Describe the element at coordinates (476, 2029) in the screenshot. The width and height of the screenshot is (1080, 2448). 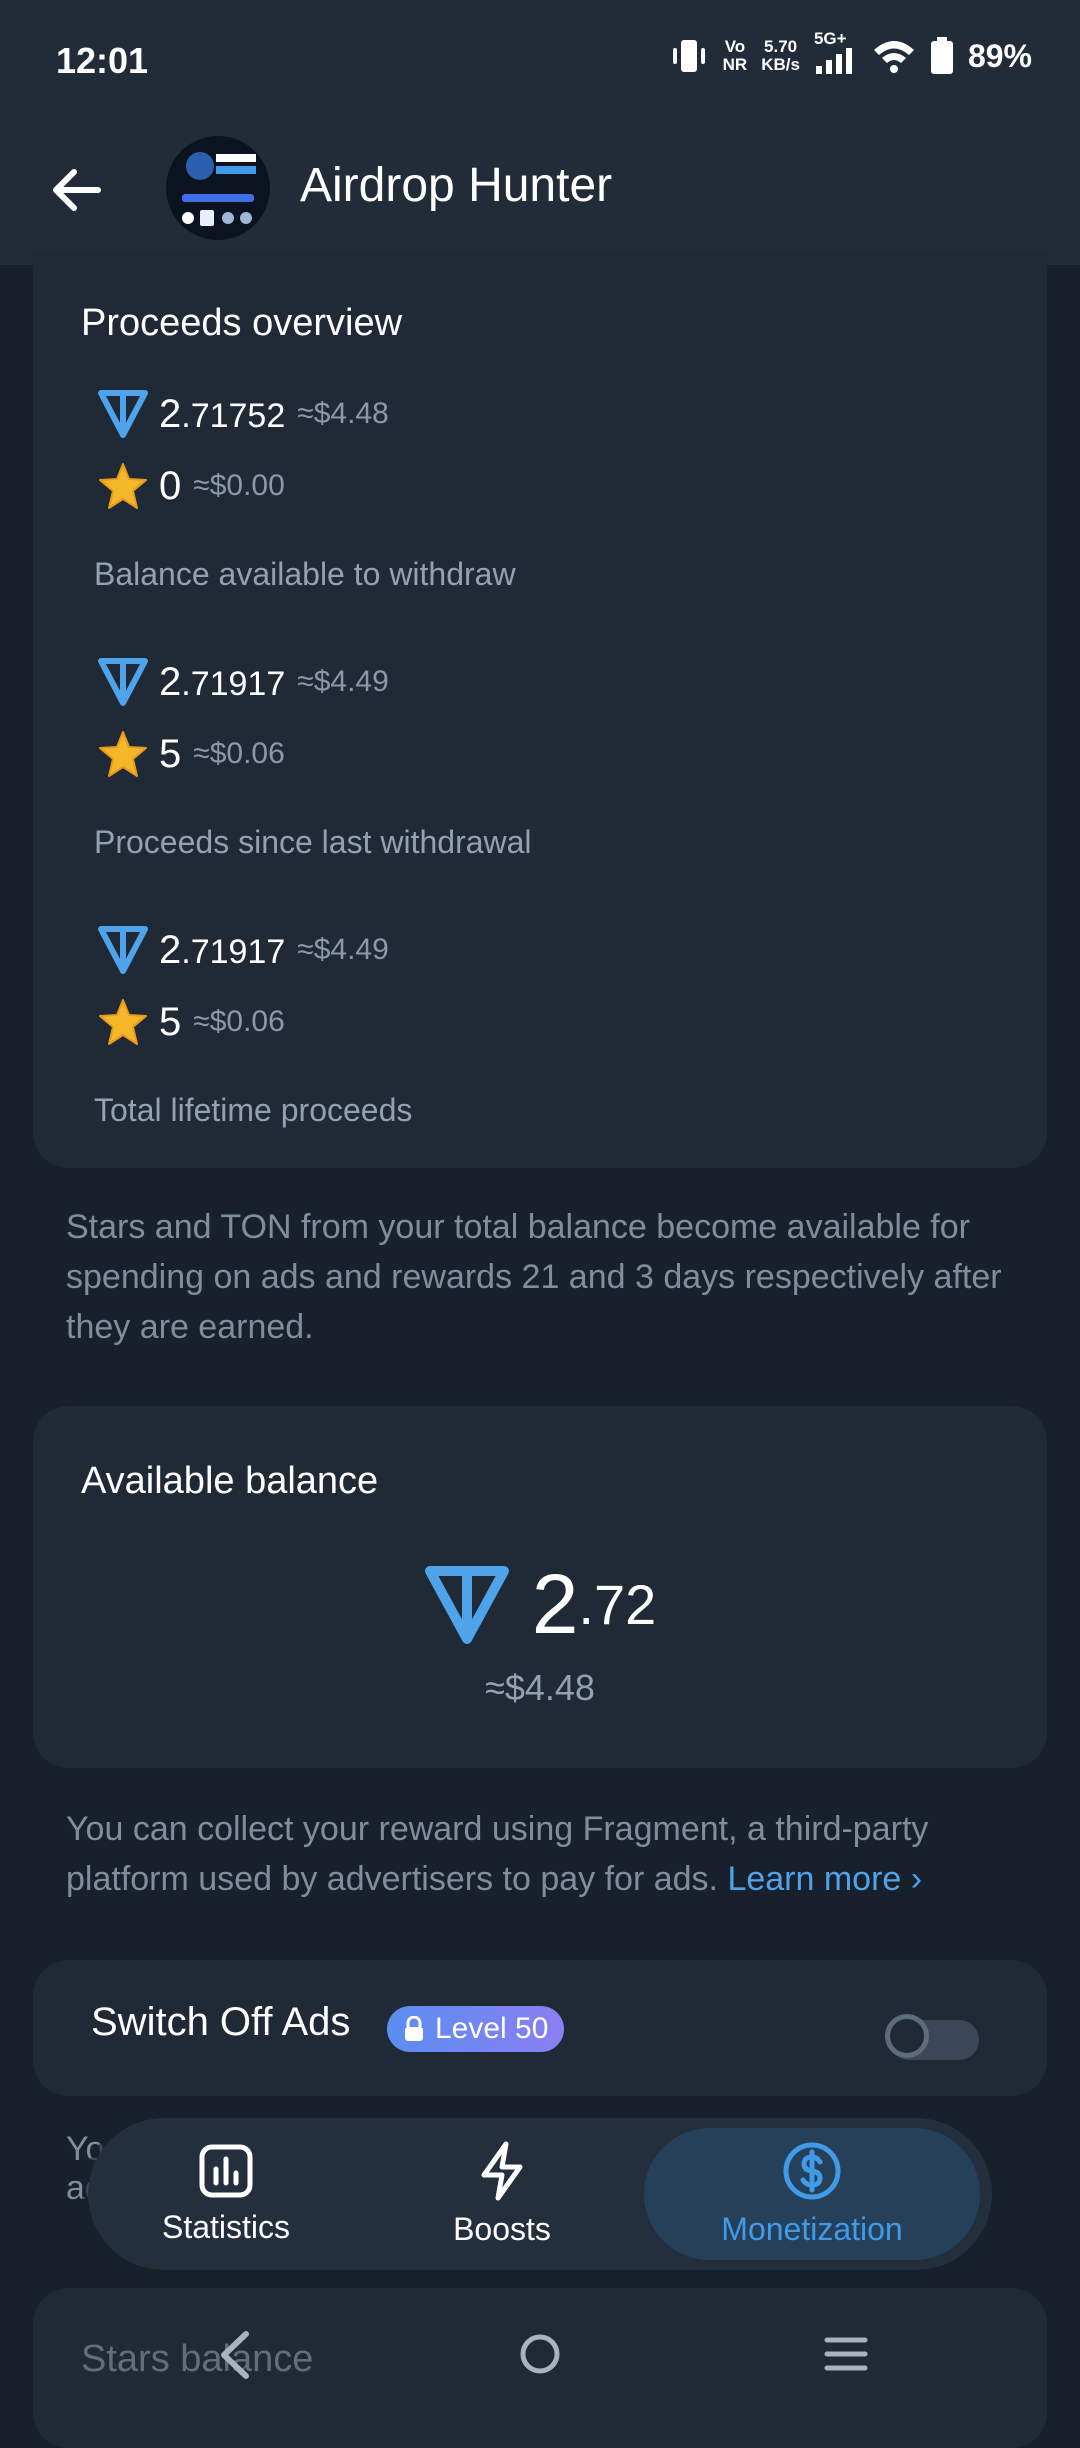
I see `level-badge: Level 50` at that location.